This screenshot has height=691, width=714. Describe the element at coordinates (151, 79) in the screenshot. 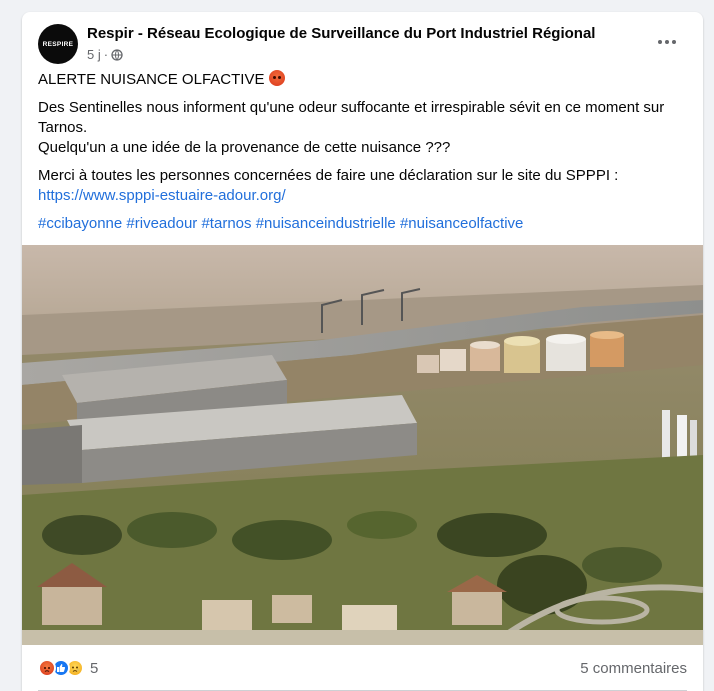

I see `alert-text: ALERTE NUISANCE OLFACTIVE` at that location.